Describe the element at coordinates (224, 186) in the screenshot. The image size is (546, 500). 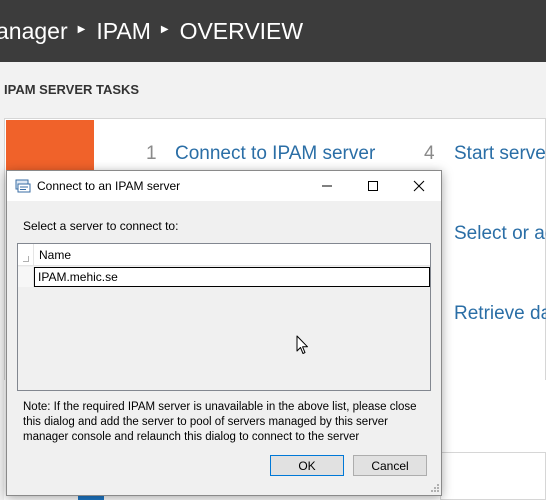
I see `dialog-titlebar: Connect to an IPAM server` at that location.